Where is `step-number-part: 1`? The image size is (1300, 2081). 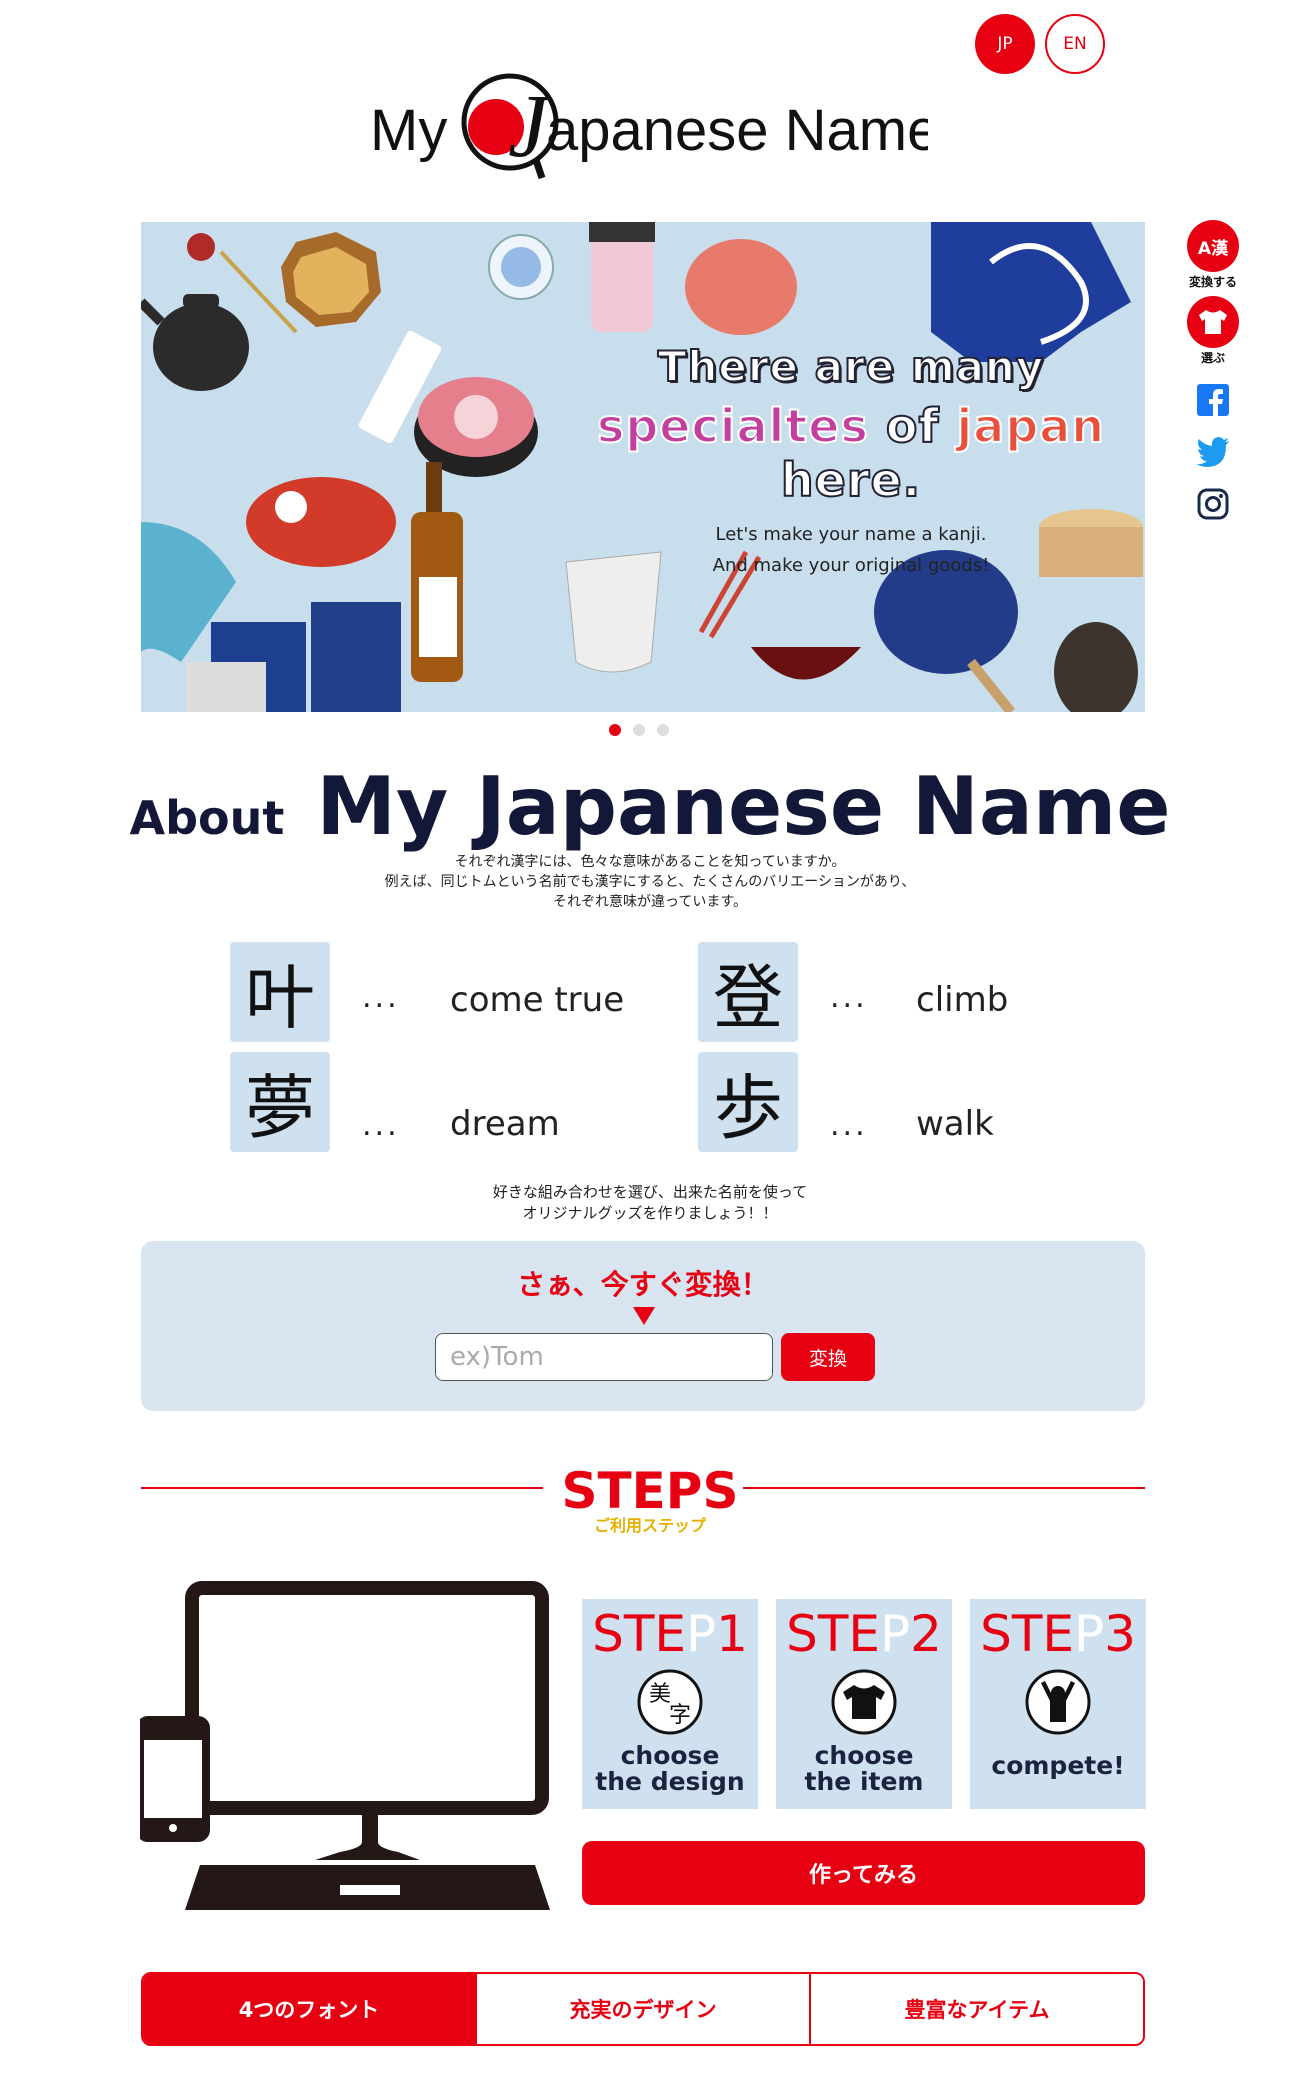
step-number-part: 1 is located at coordinates (732, 1634).